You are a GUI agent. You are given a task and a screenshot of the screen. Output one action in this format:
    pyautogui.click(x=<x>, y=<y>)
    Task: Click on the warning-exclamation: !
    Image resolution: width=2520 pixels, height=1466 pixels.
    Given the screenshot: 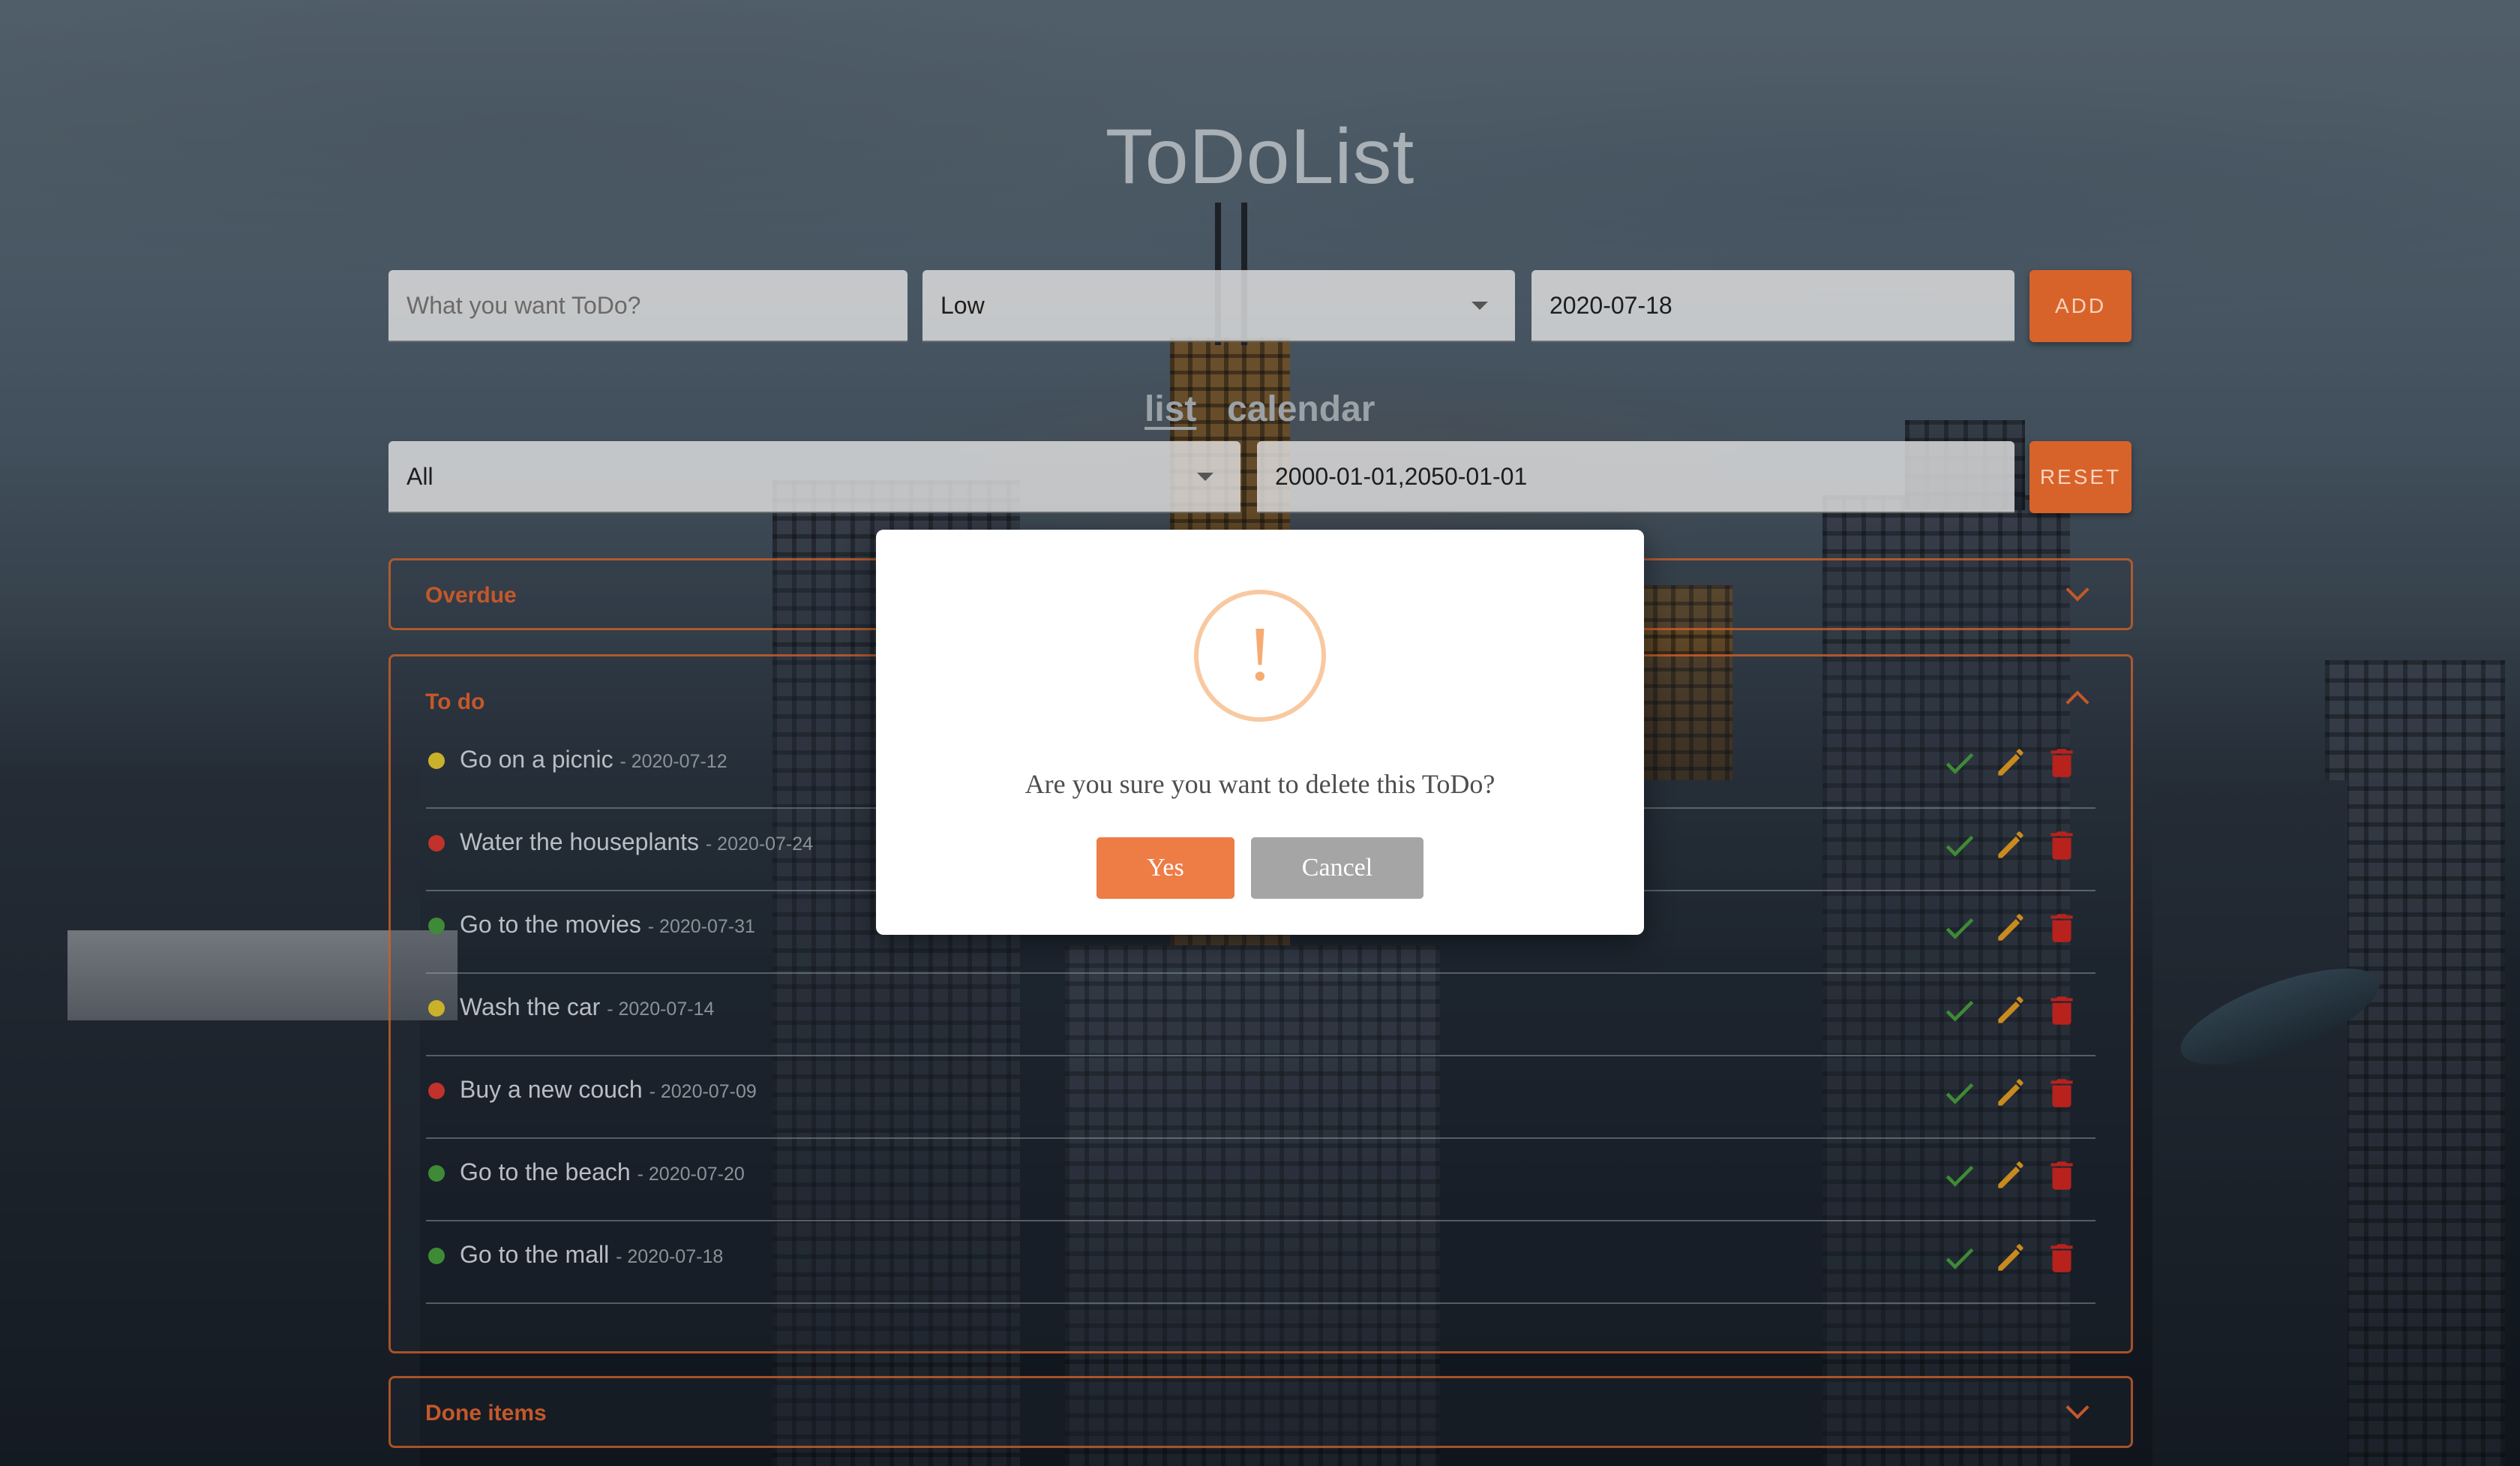 What is the action you would take?
    pyautogui.click(x=1260, y=654)
    